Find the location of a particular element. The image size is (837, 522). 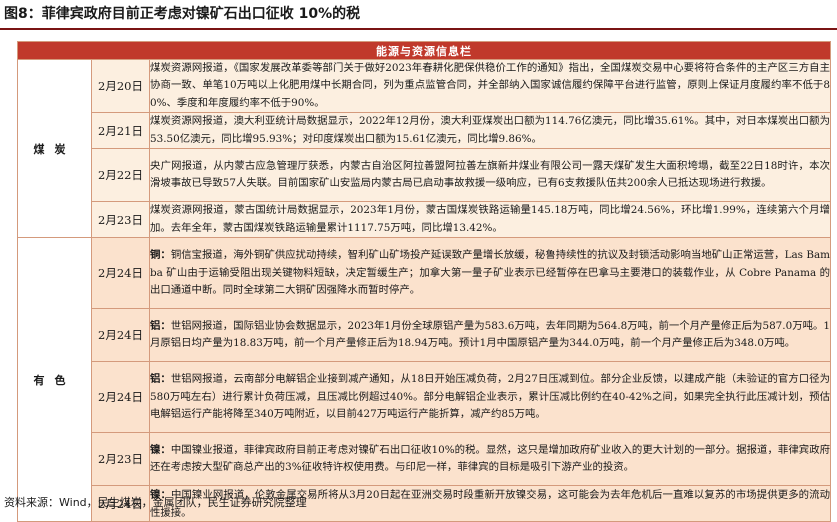

source-note: 资料来源：Wind，民生煤炭，金属团队，民生证券研究院整理 is located at coordinates (155, 502).